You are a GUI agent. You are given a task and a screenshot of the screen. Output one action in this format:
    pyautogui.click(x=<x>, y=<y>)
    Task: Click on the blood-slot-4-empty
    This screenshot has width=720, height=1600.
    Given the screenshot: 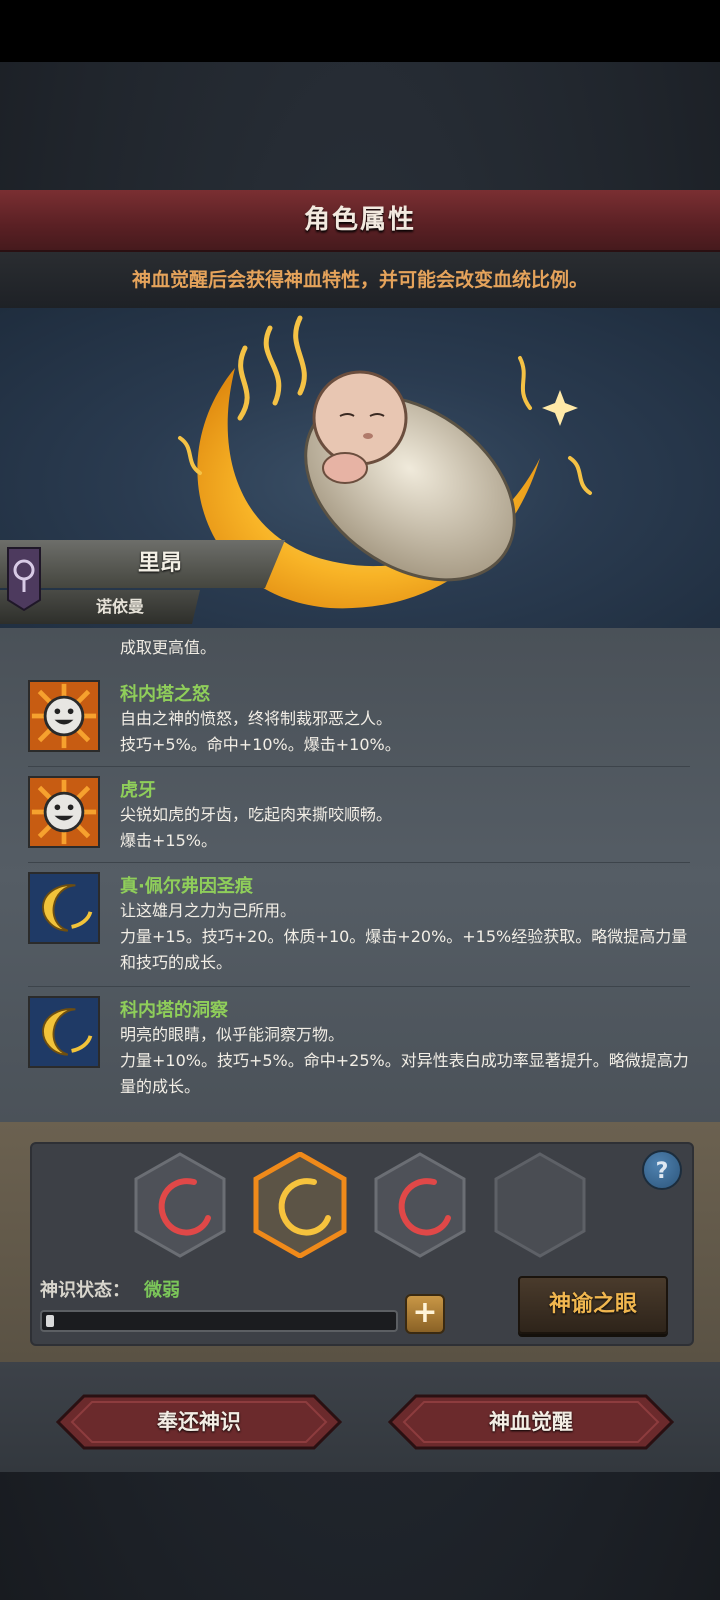 What is the action you would take?
    pyautogui.click(x=540, y=1205)
    